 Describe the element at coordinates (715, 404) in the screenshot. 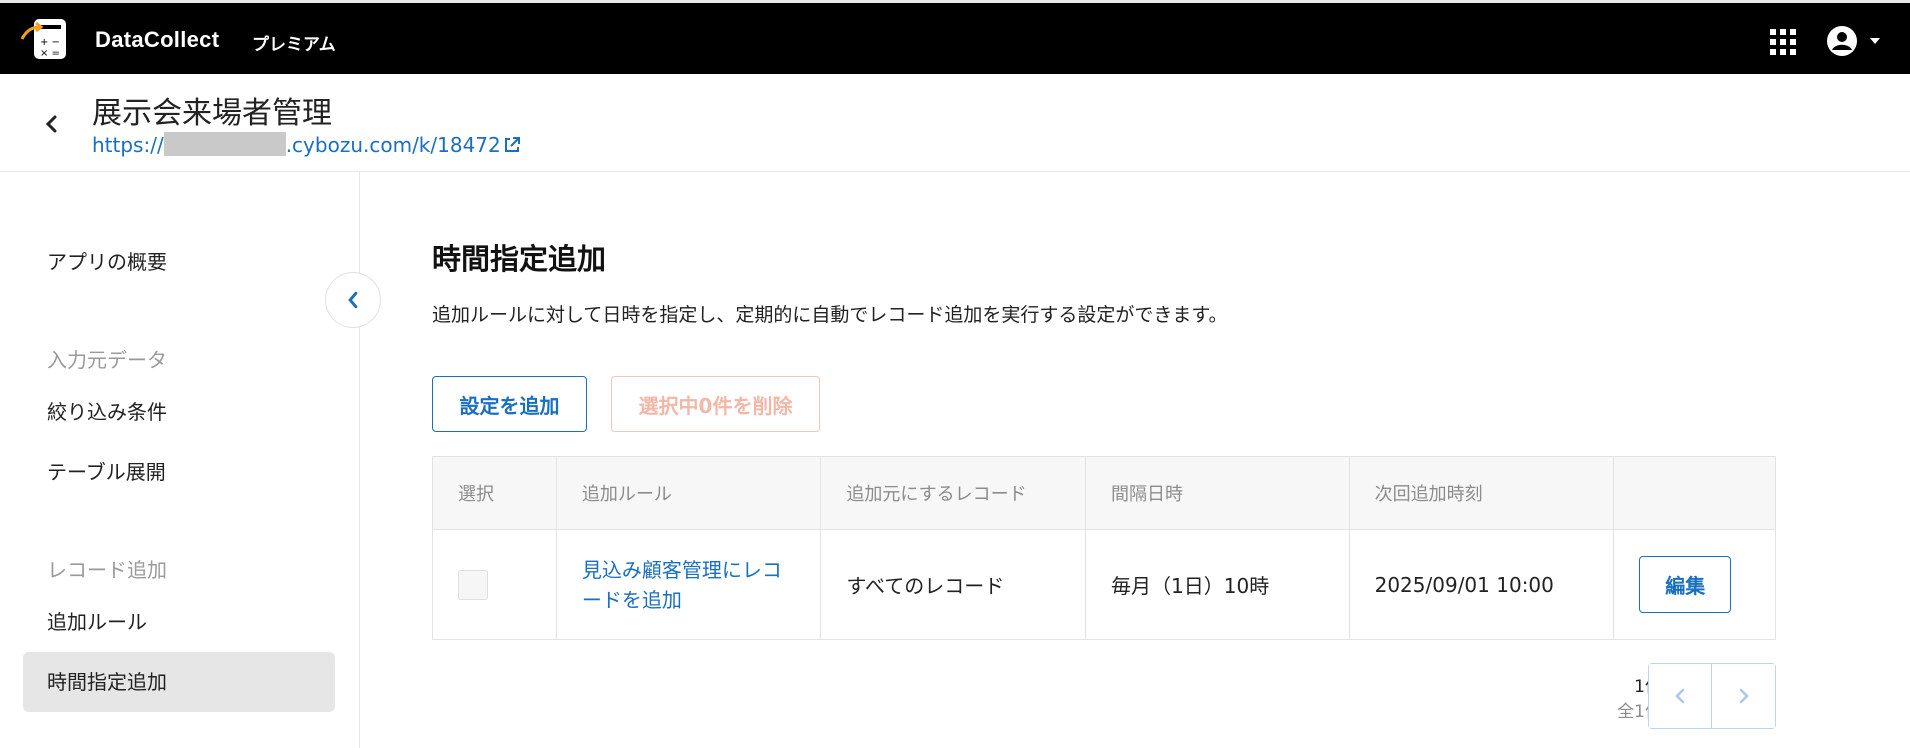

I see `delete-selected-button: 選択中0件を削除` at that location.